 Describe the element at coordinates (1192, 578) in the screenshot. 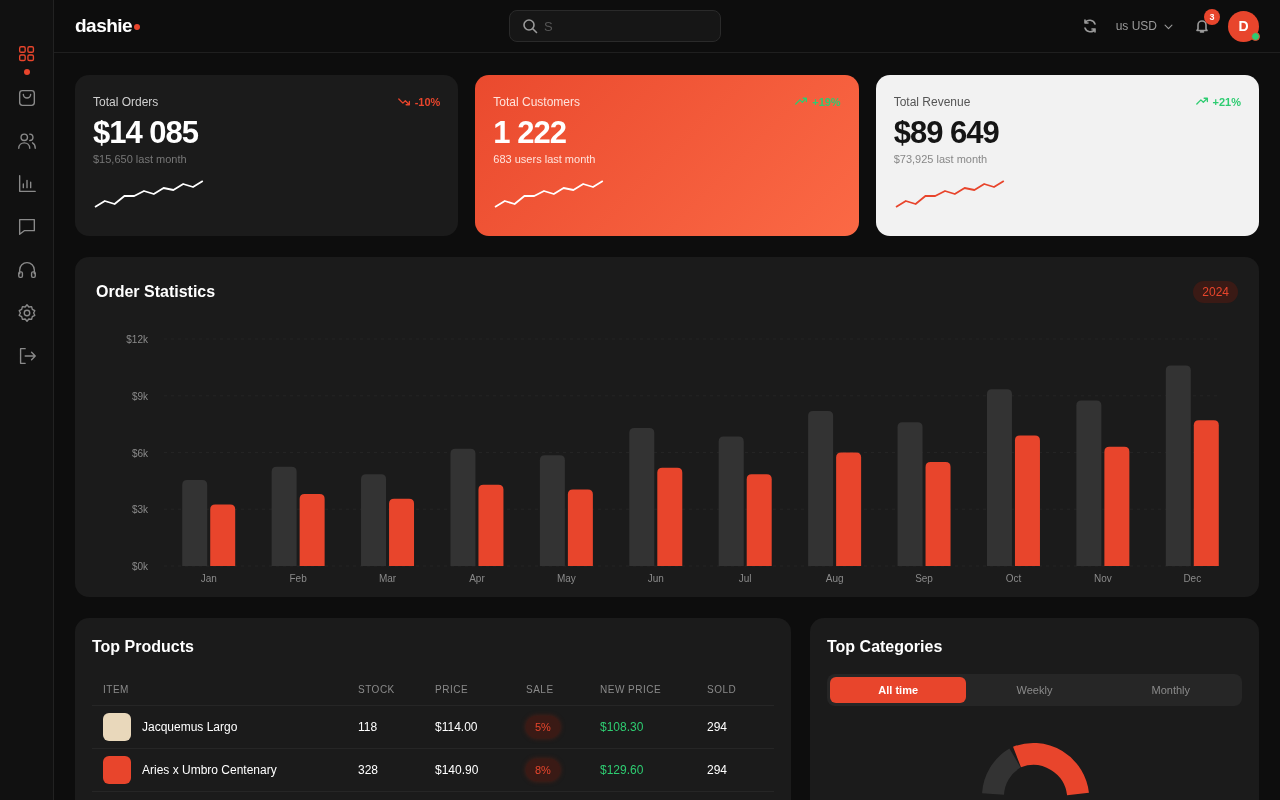

I see `x-axis-label: Dec` at that location.